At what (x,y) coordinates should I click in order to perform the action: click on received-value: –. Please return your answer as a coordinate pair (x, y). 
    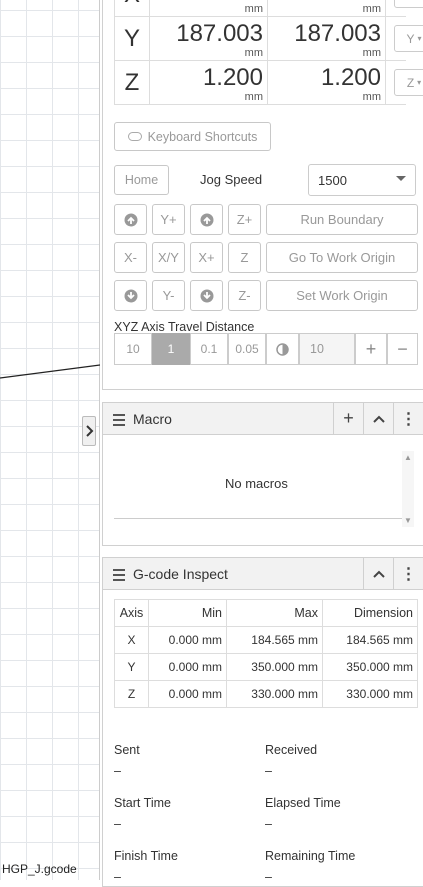
    Looking at the image, I should click on (268, 771).